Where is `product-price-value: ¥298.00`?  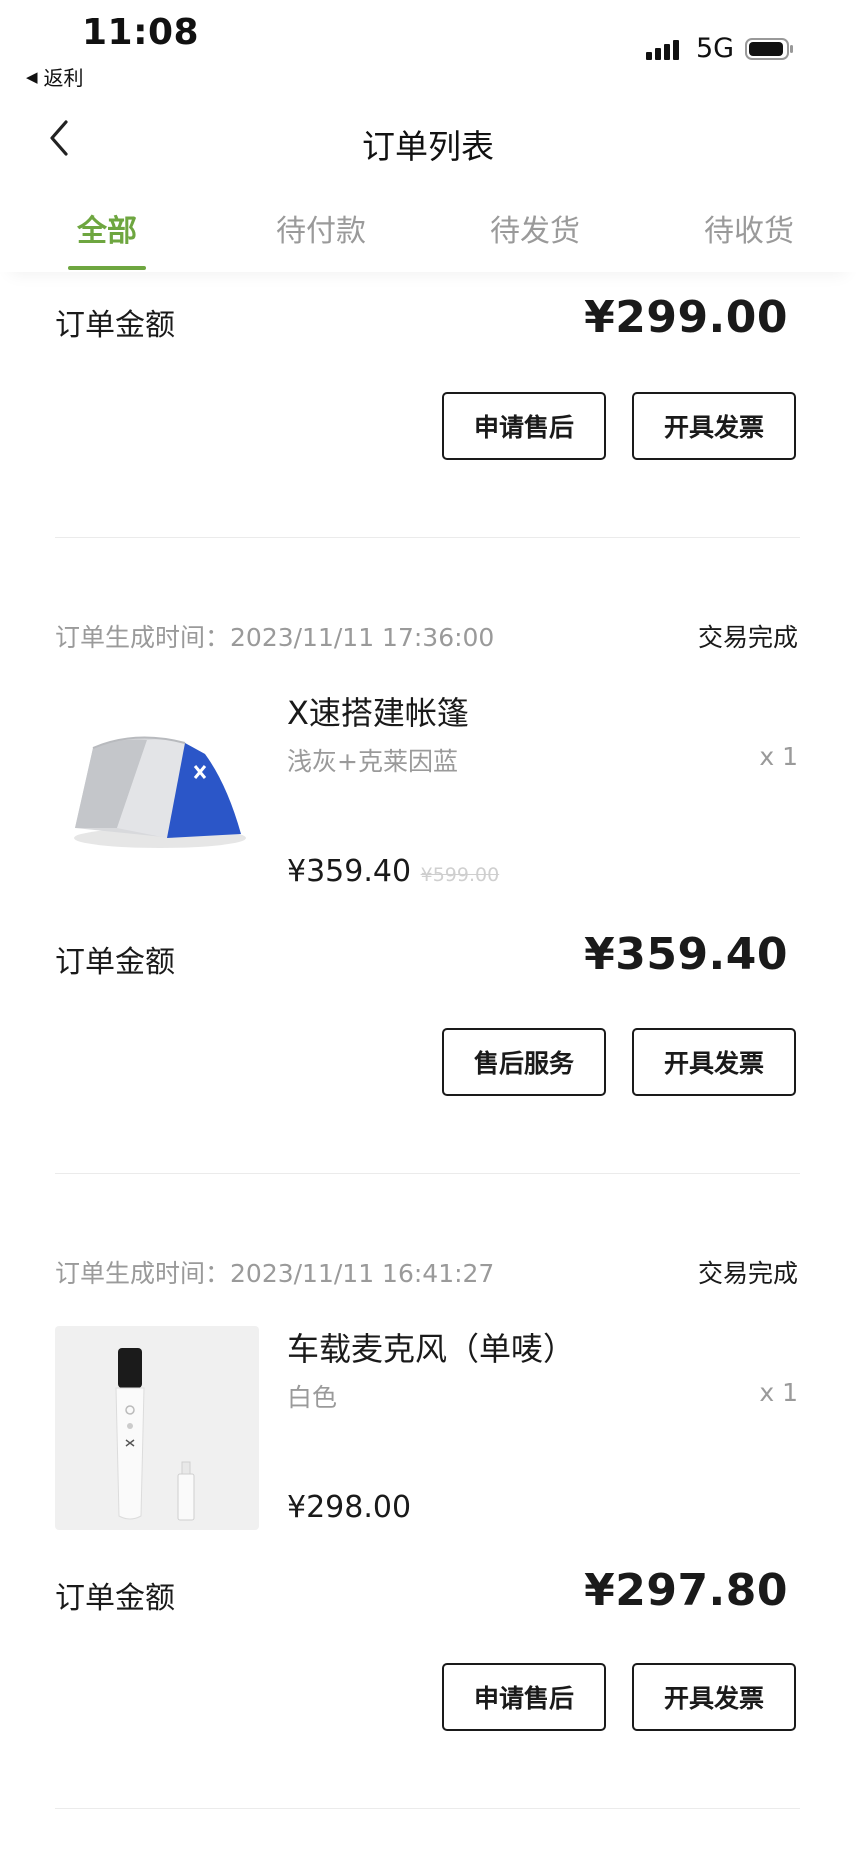 product-price-value: ¥298.00 is located at coordinates (349, 1507).